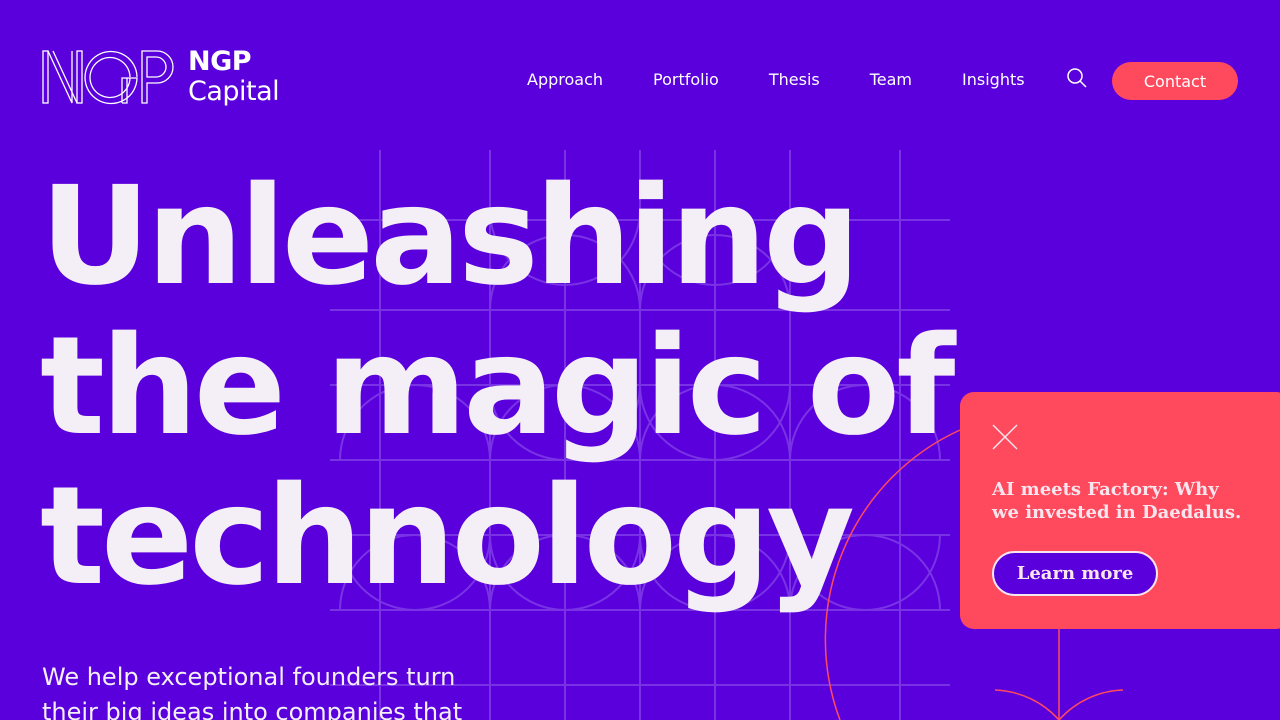 Image resolution: width=1280 pixels, height=720 pixels. Describe the element at coordinates (1005, 437) in the screenshot. I see `close-icon` at that location.